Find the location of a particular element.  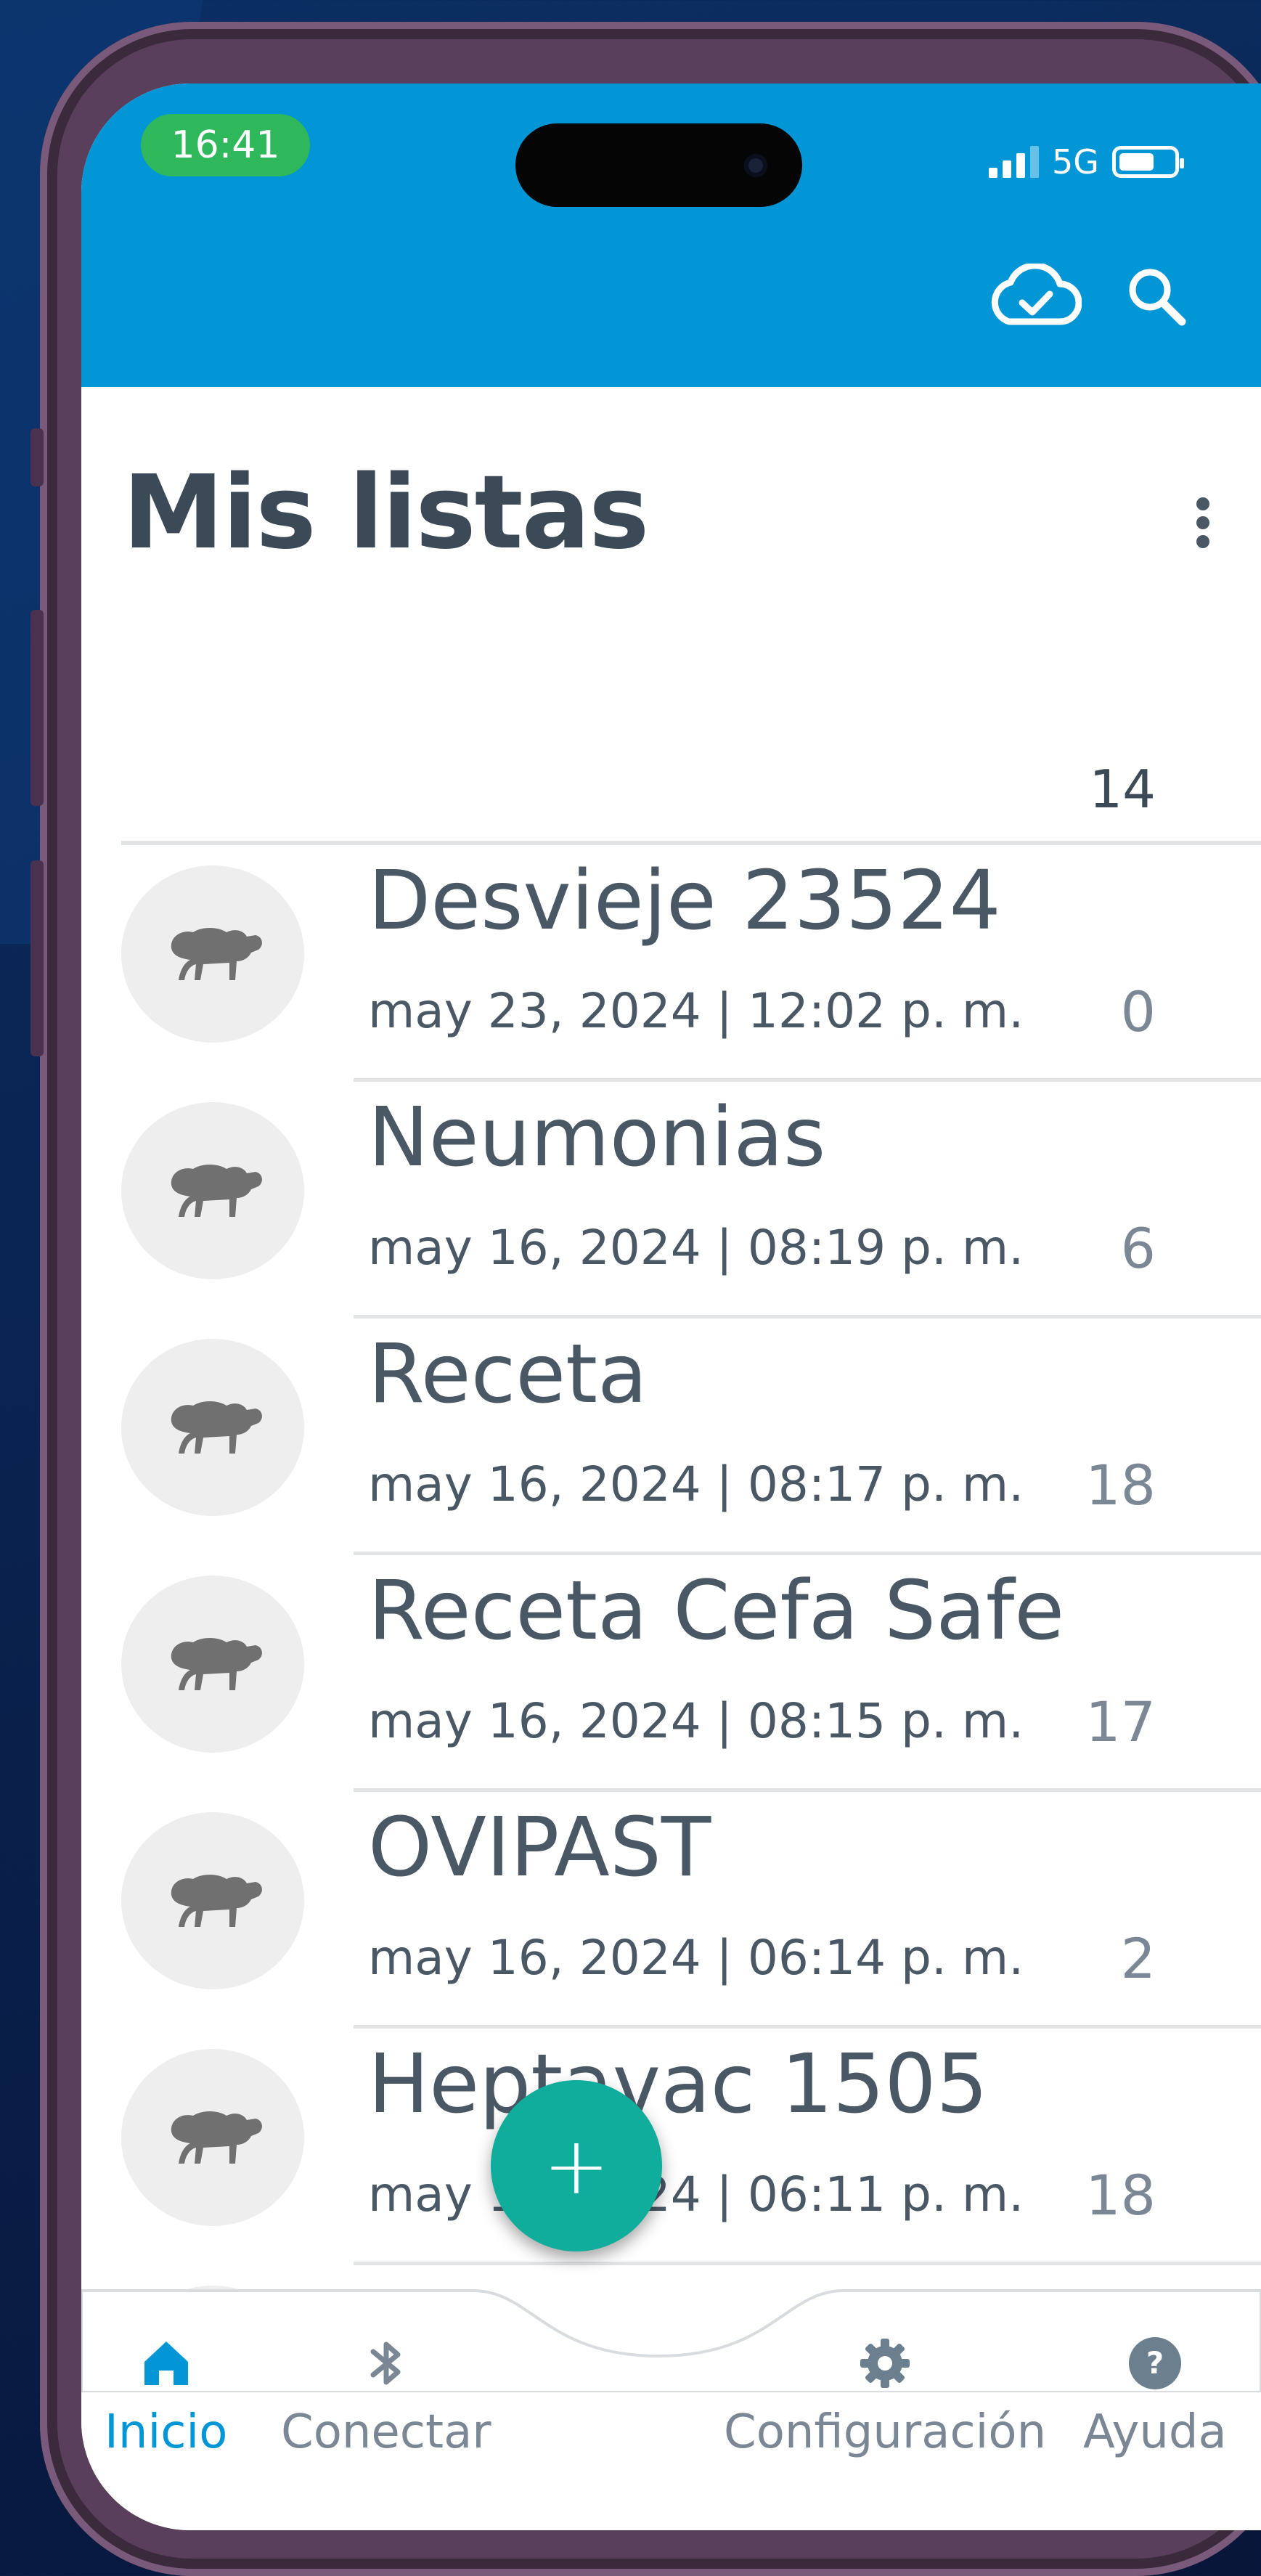

title-row: Mis listas is located at coordinates (692, 526).